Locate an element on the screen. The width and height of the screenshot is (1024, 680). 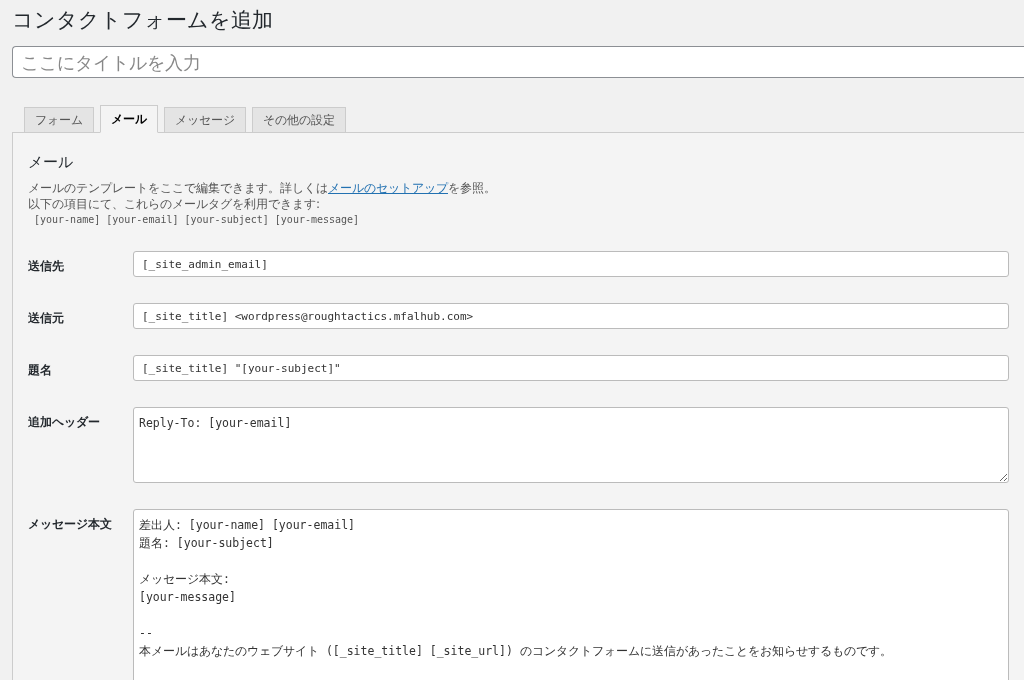
title-field: ここにタイトルを入力 is located at coordinates (518, 62).